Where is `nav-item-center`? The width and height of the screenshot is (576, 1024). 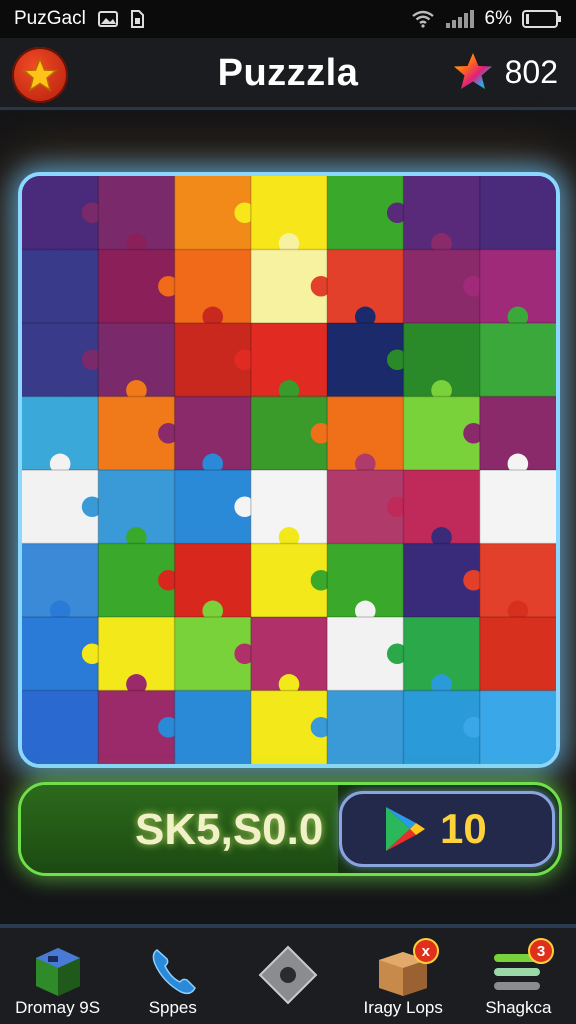 nav-item-center is located at coordinates (287, 976).